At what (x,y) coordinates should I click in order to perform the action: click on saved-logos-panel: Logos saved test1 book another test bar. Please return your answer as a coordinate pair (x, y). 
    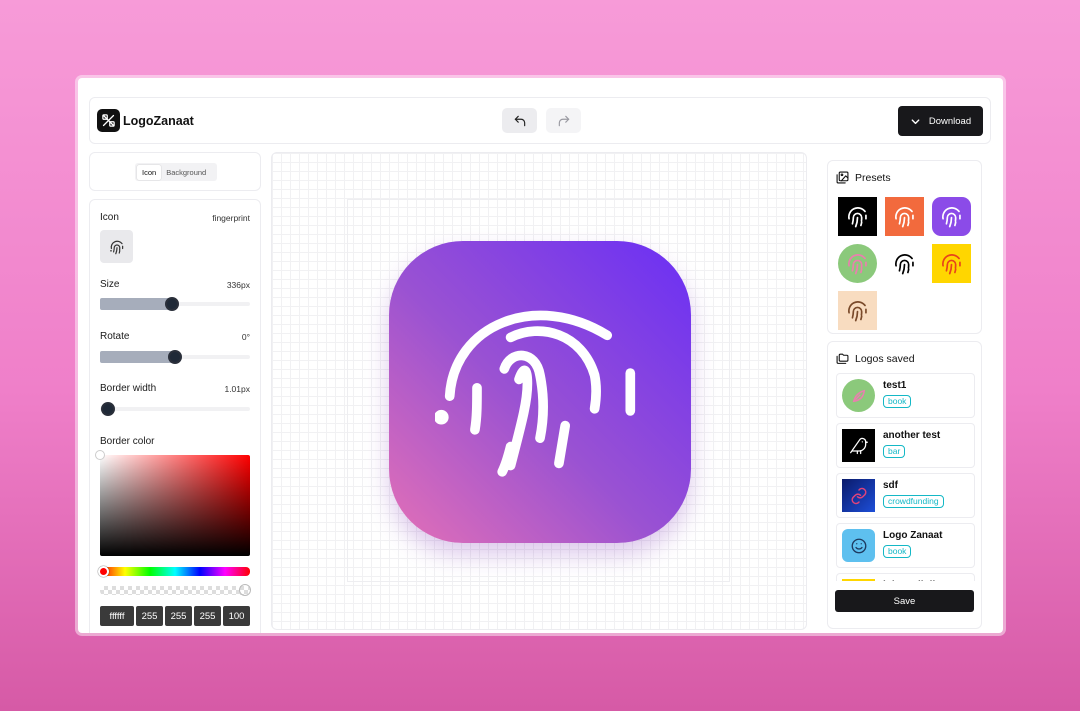
    Looking at the image, I should click on (904, 485).